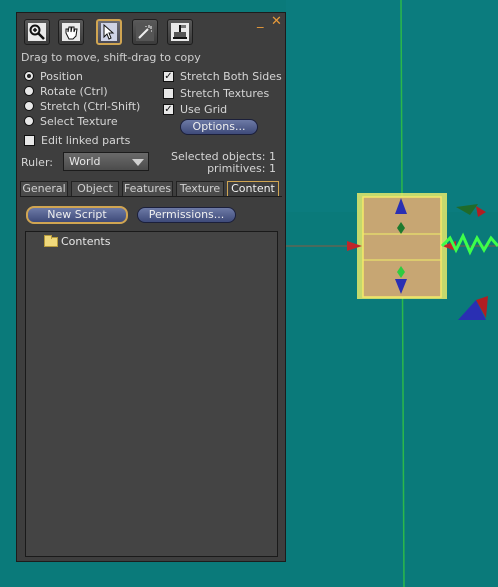 Image resolution: width=498 pixels, height=587 pixels. I want to click on mode-select-texture-radio: Select Texture, so click(71, 121).